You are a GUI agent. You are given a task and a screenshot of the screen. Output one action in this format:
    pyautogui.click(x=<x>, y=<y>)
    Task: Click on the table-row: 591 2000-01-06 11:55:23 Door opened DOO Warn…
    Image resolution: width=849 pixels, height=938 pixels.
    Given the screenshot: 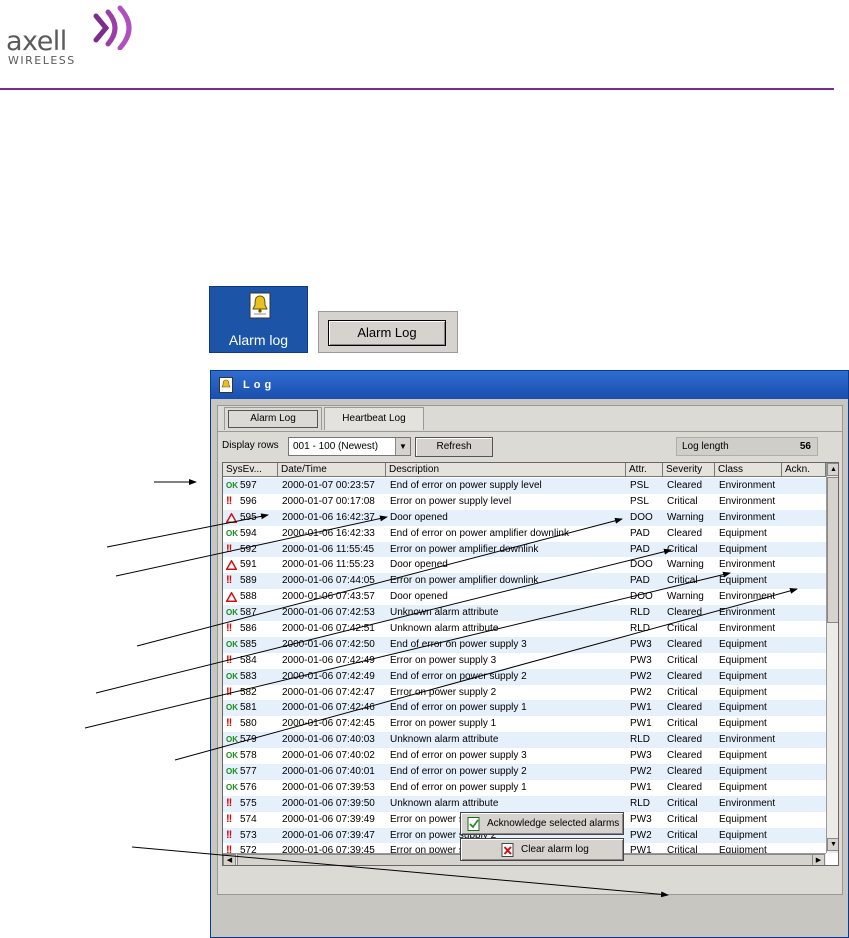 What is the action you would take?
    pyautogui.click(x=524, y=565)
    